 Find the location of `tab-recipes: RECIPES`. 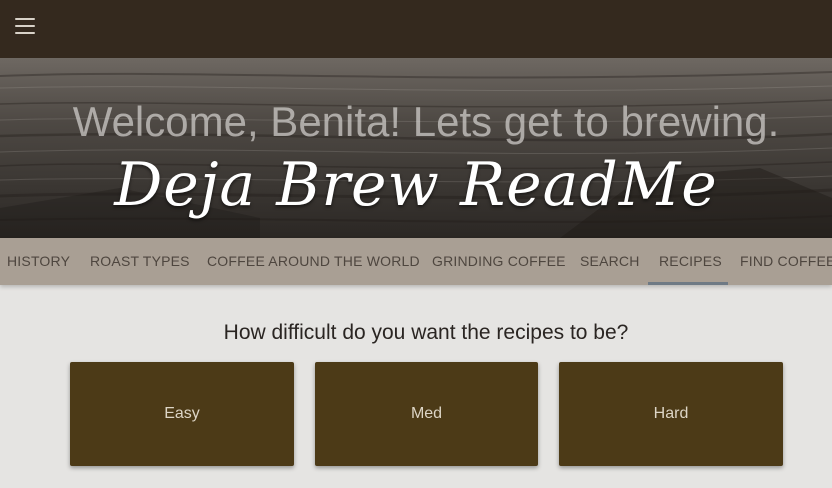

tab-recipes: RECIPES is located at coordinates (690, 261).